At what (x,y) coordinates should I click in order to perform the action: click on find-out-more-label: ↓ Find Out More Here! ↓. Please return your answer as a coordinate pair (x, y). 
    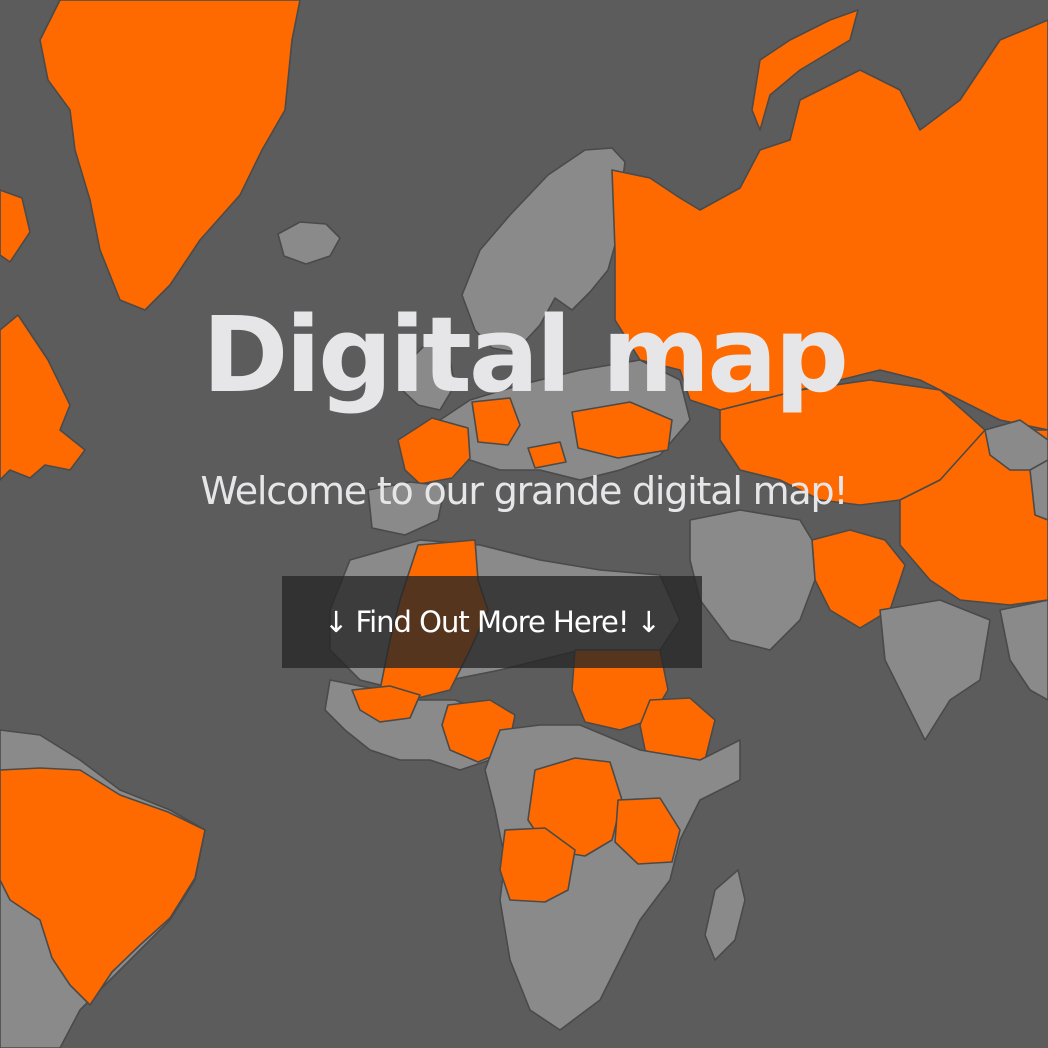
    Looking at the image, I should click on (492, 622).